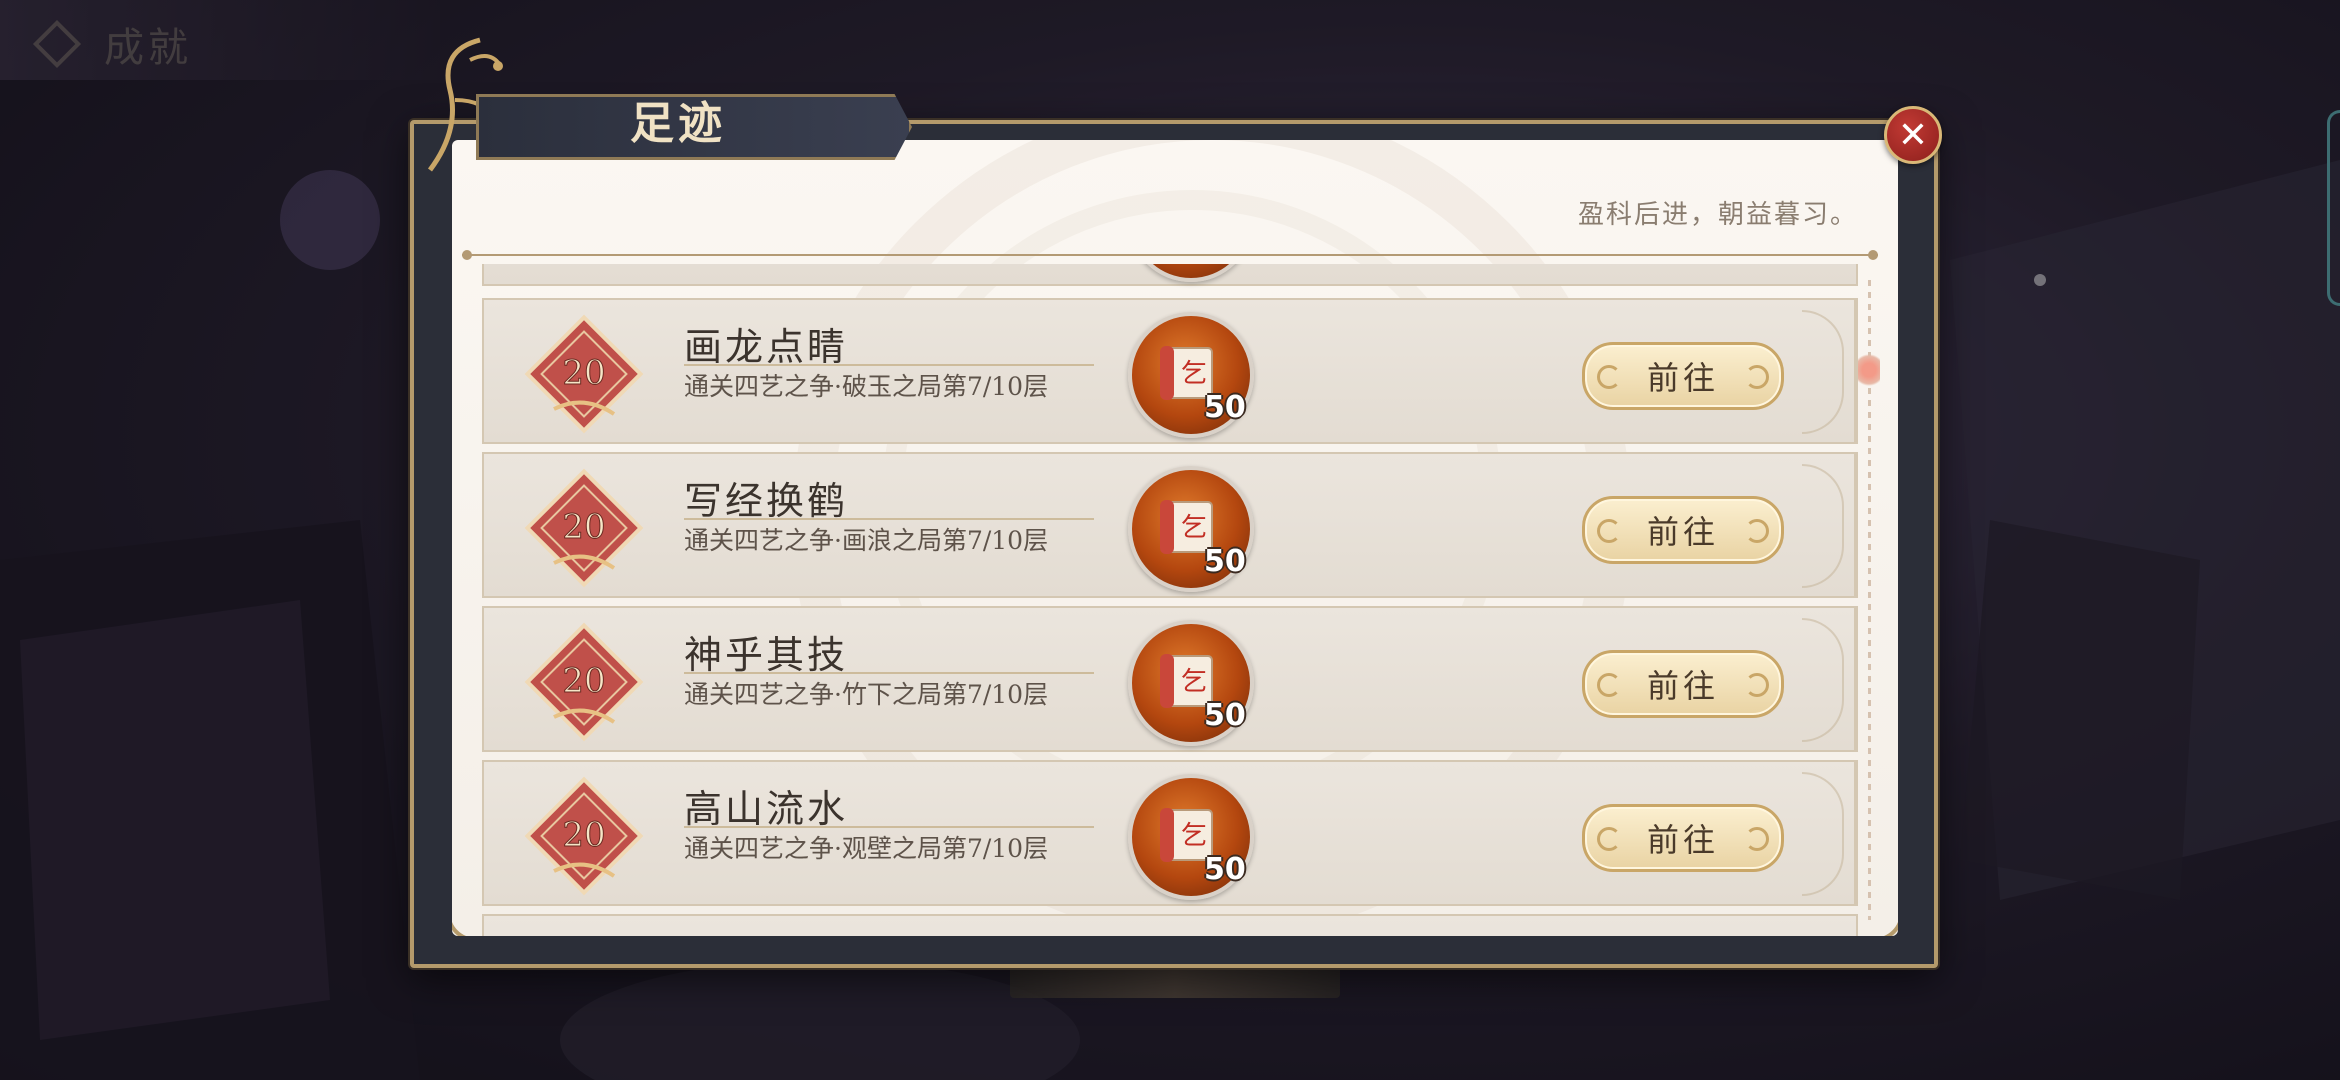 The width and height of the screenshot is (2340, 1080). I want to click on list-item: 20 神乎其技 通关四艺之争·竹下之局第7/10层 乞 50 前往, so click(1170, 679).